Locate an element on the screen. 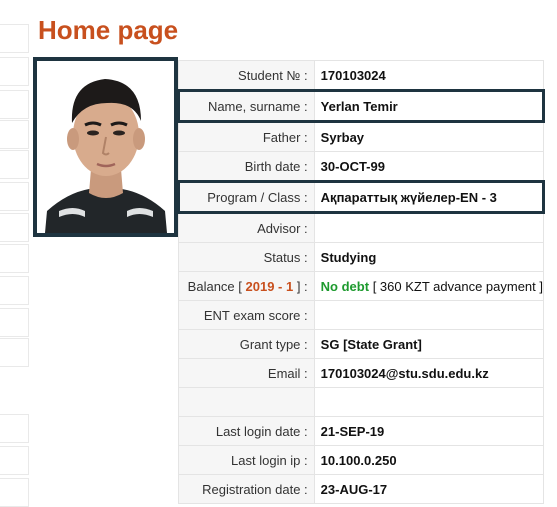 The height and width of the screenshot is (507, 557). value-student-number: 170103024 is located at coordinates (429, 75).